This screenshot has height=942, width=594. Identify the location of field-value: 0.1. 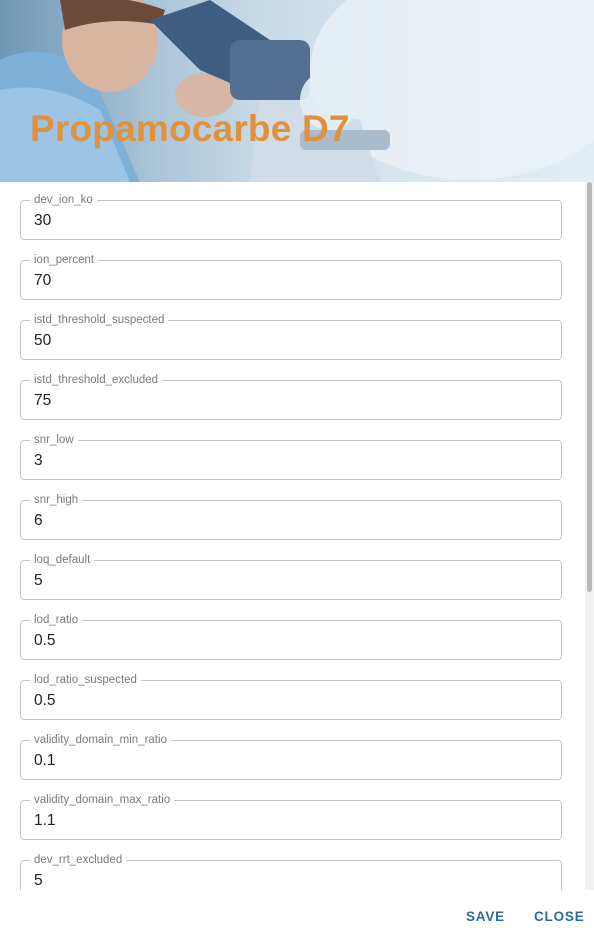
(45, 761).